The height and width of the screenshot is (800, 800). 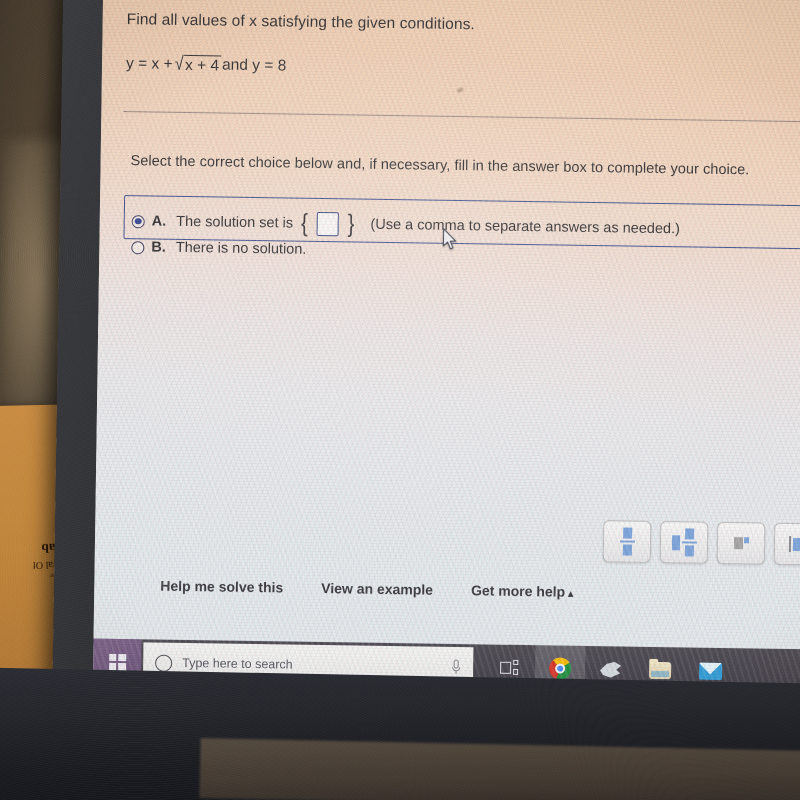 What do you see at coordinates (461, 117) in the screenshot?
I see `section-divider` at bounding box center [461, 117].